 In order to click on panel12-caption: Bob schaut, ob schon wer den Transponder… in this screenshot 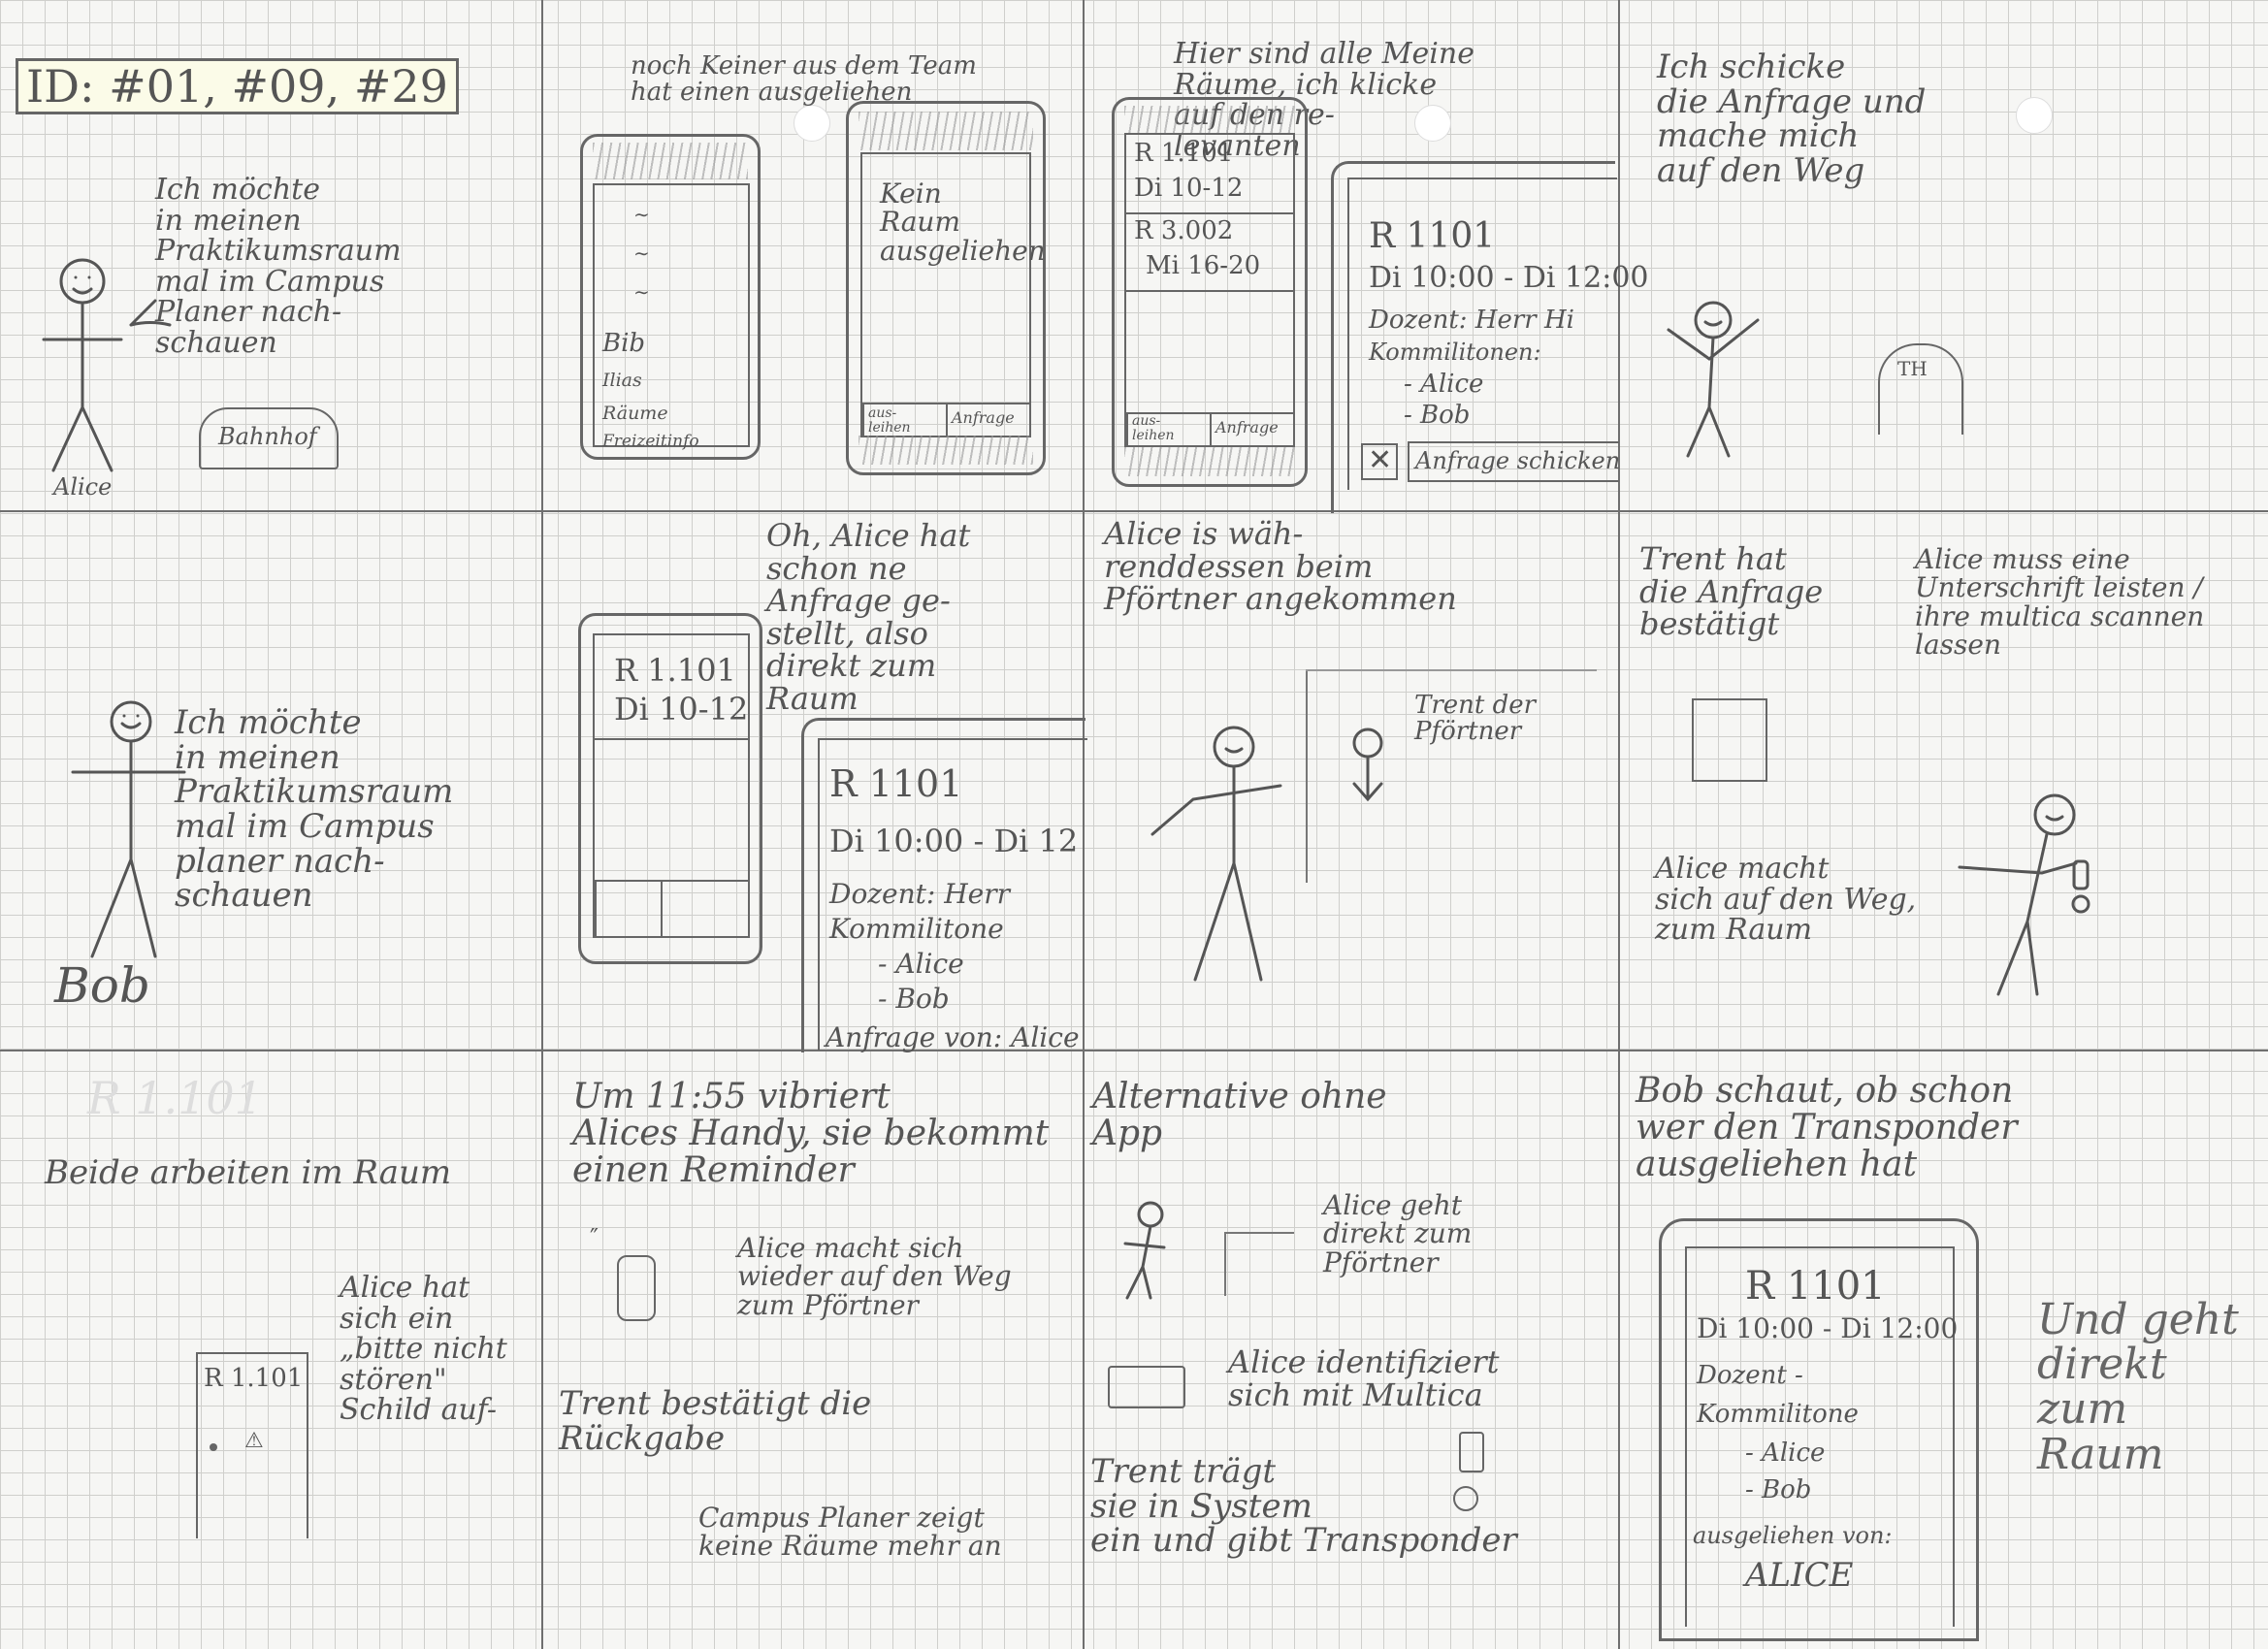, I will do `click(1827, 1127)`.